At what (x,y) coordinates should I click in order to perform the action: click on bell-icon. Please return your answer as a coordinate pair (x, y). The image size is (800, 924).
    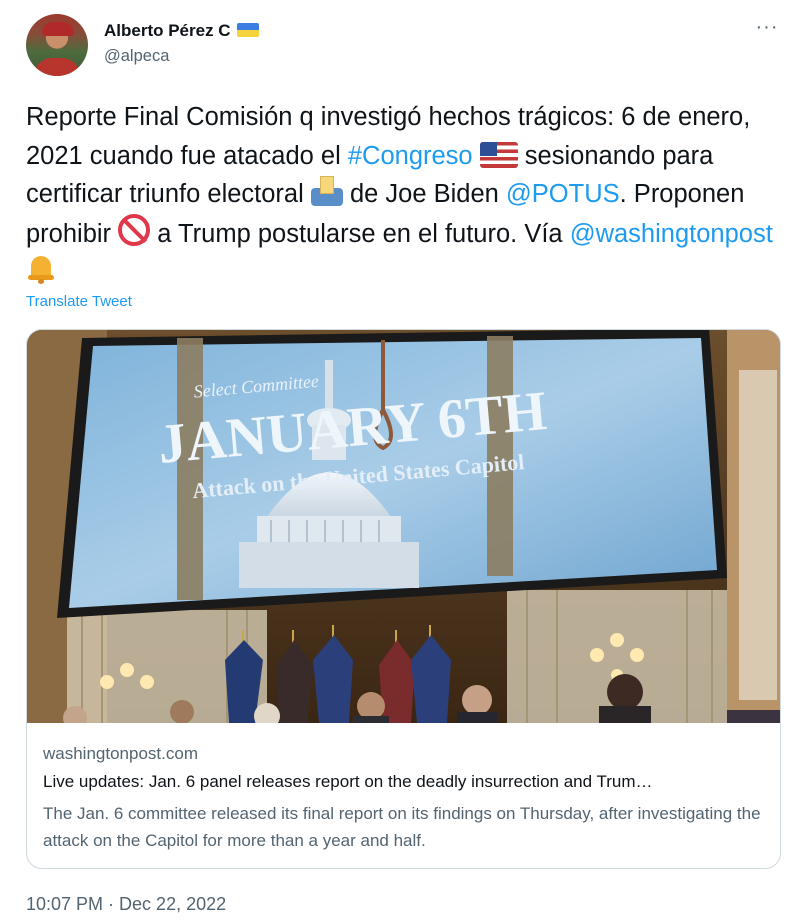
    Looking at the image, I should click on (41, 269).